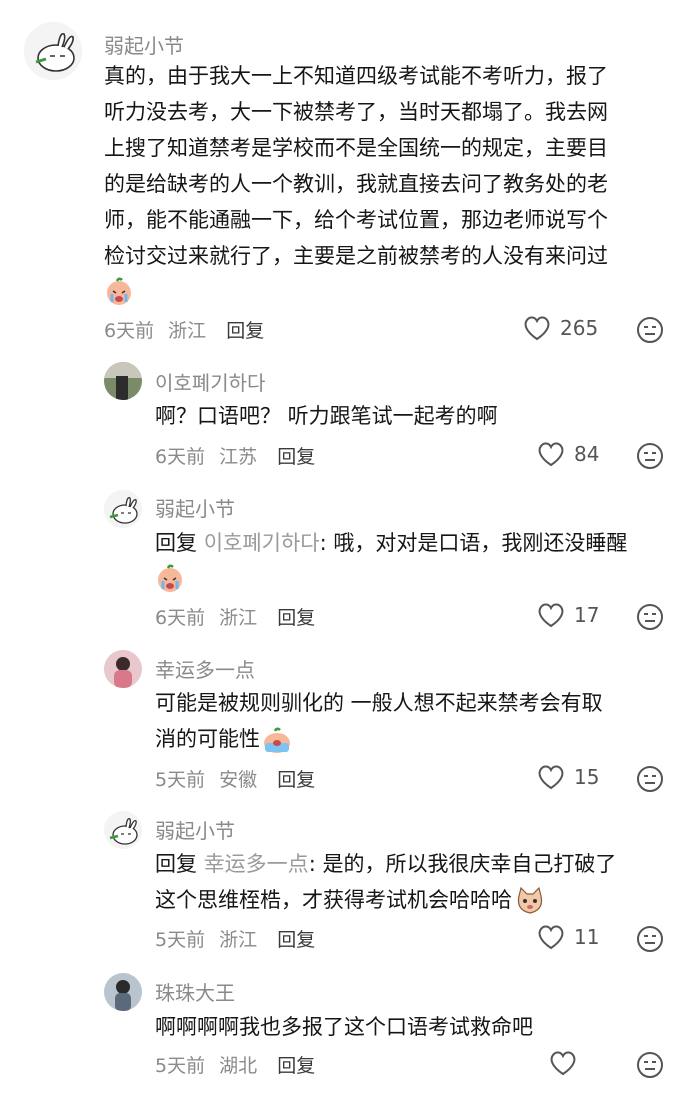 The width and height of the screenshot is (690, 1100). I want to click on like-count: 11, so click(587, 937).